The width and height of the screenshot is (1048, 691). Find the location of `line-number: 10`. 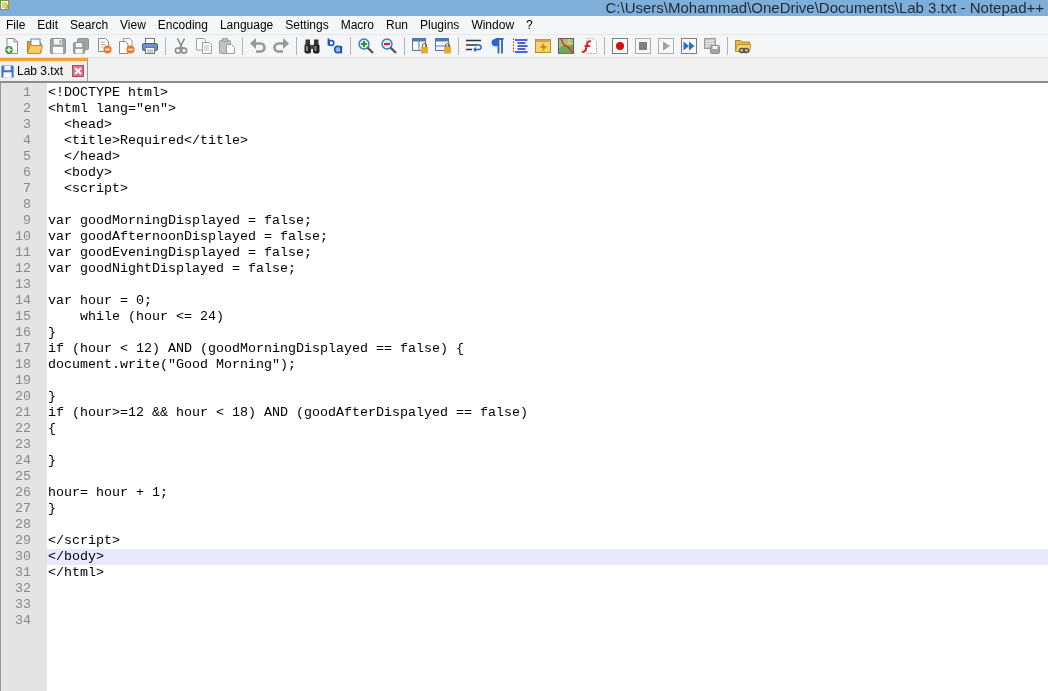

line-number: 10 is located at coordinates (23, 236).